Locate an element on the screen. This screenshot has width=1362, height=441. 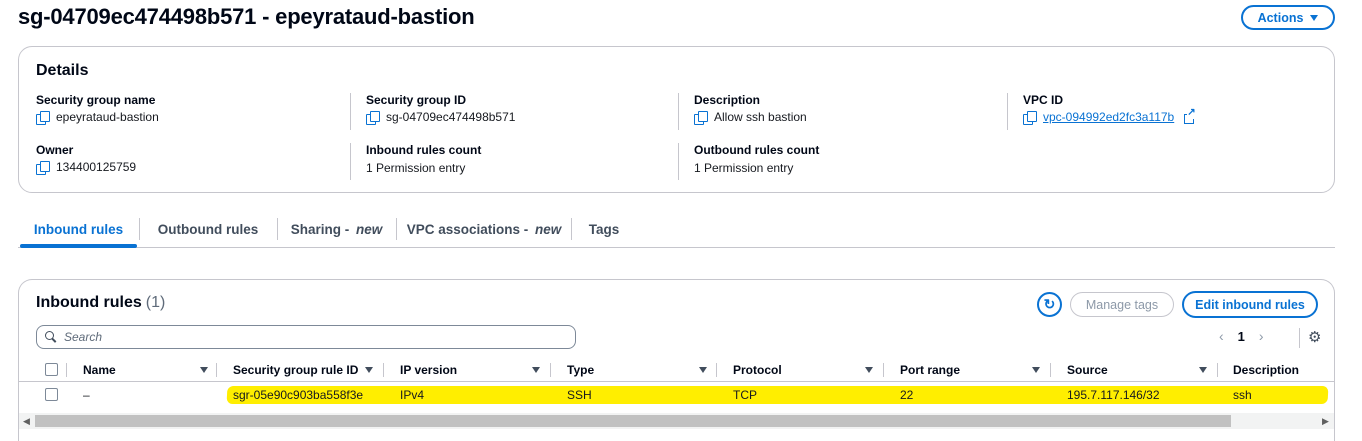
field-label: Security group name is located at coordinates (96, 100).